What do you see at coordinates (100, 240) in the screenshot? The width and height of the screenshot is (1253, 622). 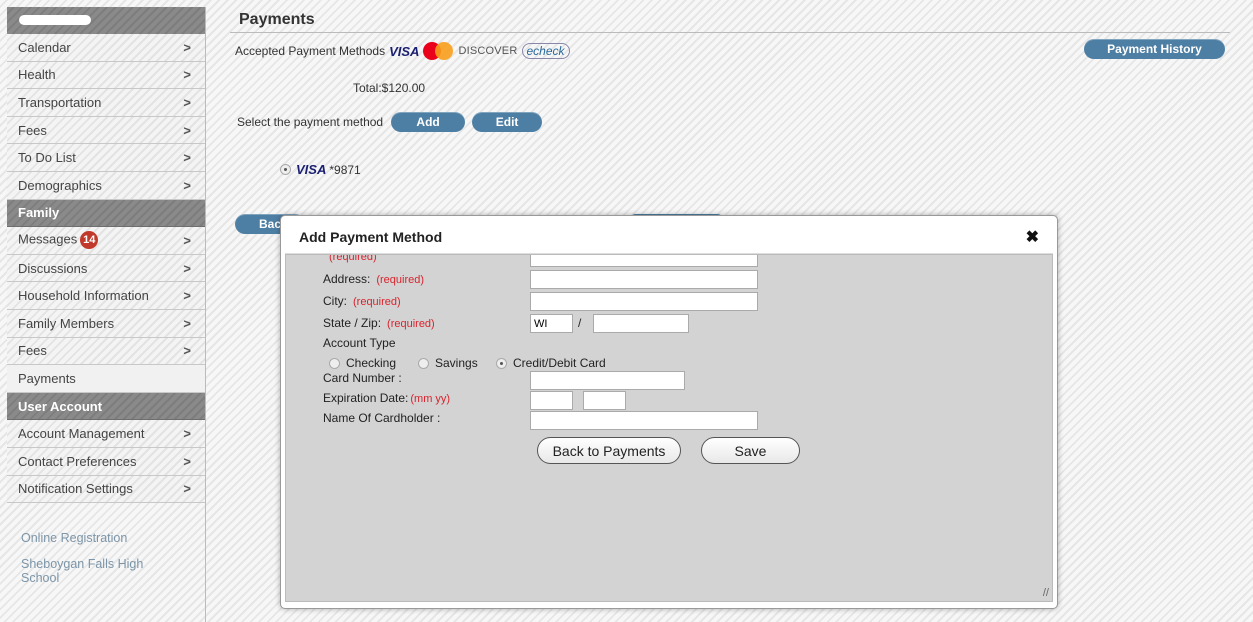 I see `sidebar-item-label-wrap: Messages 14` at bounding box center [100, 240].